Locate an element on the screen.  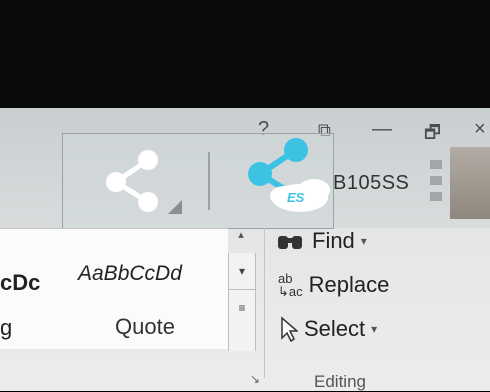
find-button: Find ▾ is located at coordinates (321, 241).